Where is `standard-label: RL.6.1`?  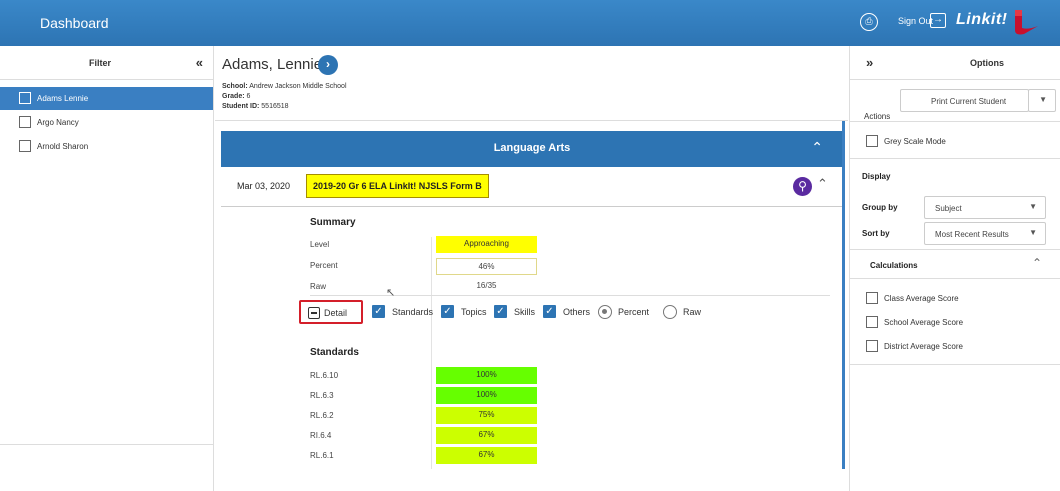
standard-label: RL.6.1 is located at coordinates (322, 455).